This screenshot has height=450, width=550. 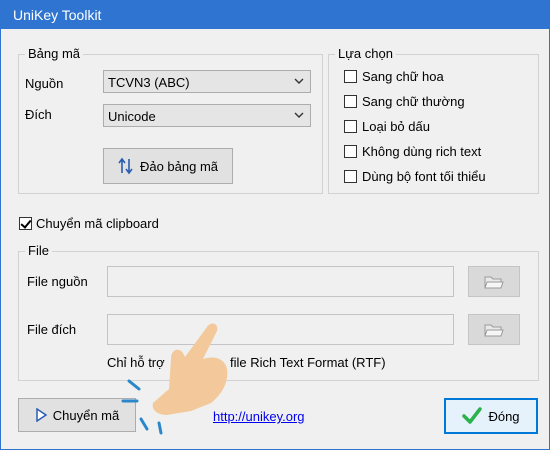 What do you see at coordinates (350, 126) in the screenshot?
I see `option-remove-accents-checkbox` at bounding box center [350, 126].